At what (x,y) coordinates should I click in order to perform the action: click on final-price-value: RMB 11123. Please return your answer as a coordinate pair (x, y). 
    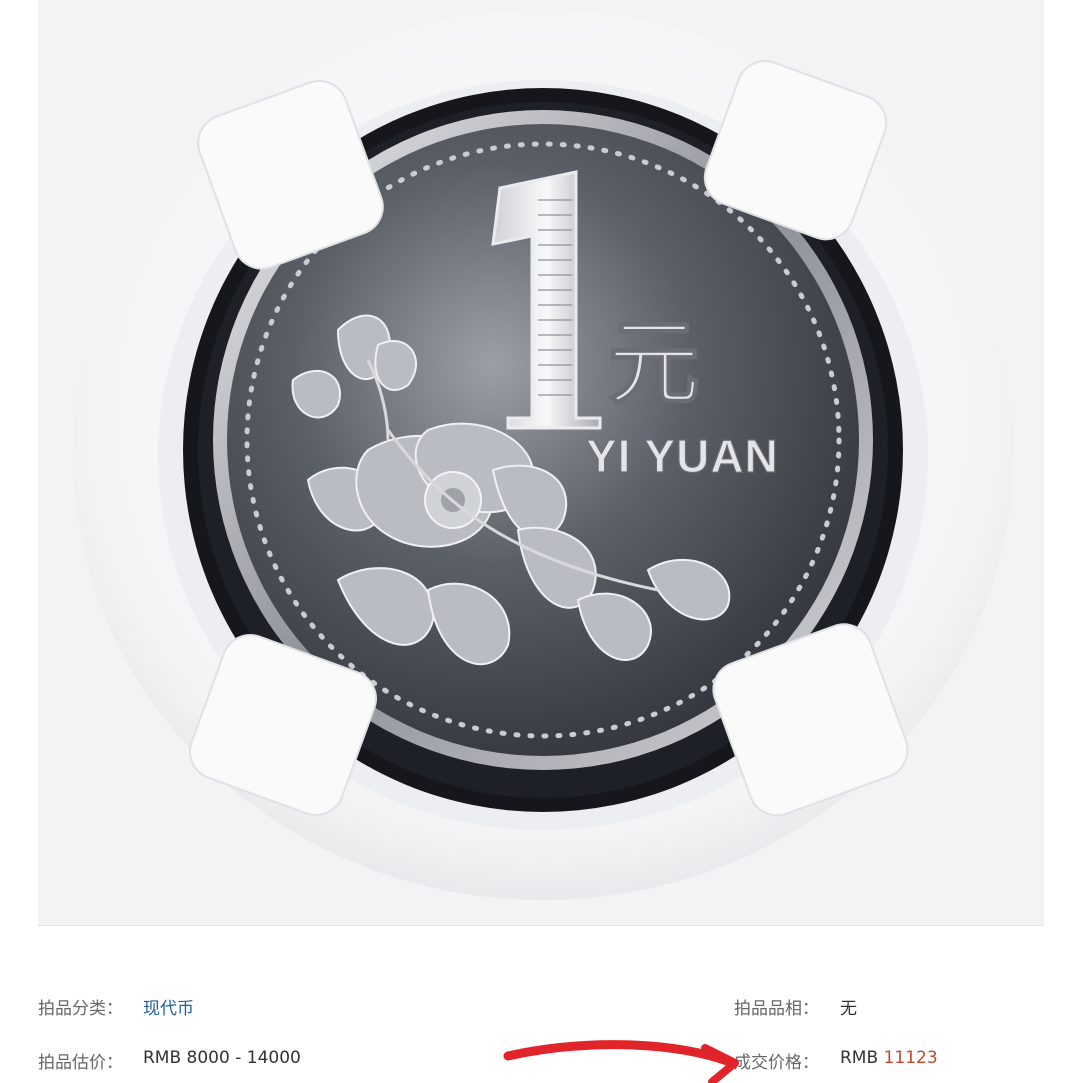
    Looking at the image, I should click on (889, 1058).